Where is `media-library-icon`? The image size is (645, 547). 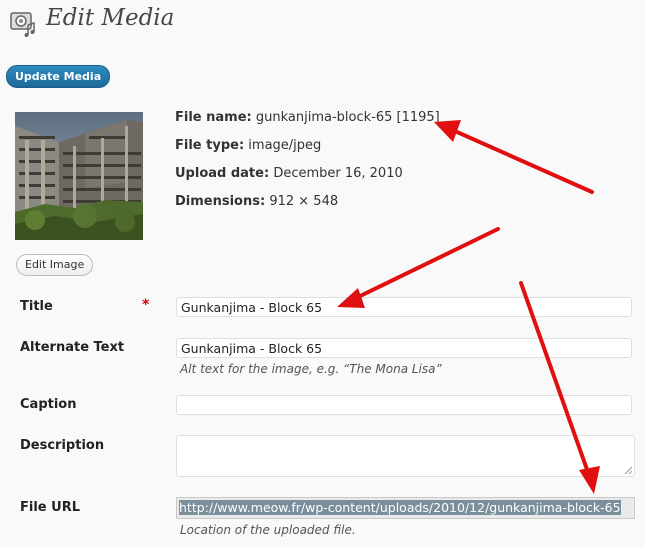
media-library-icon is located at coordinates (22, 24).